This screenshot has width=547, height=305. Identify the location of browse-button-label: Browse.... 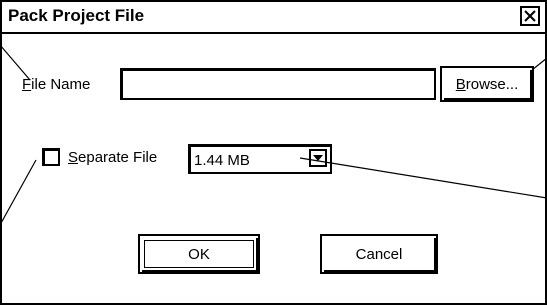
(487, 84).